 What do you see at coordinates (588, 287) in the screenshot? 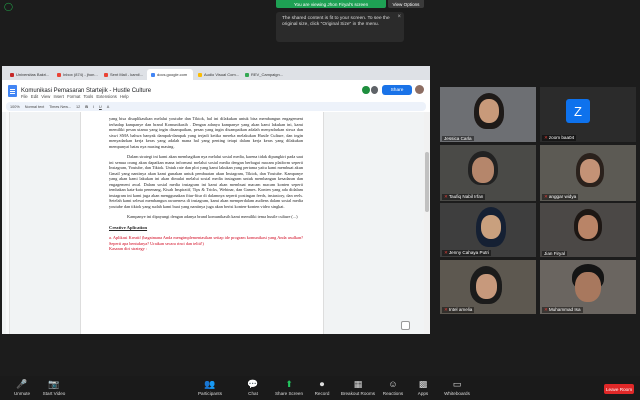
I see `participant-tile: ✕Muhammad Isa` at bounding box center [588, 287].